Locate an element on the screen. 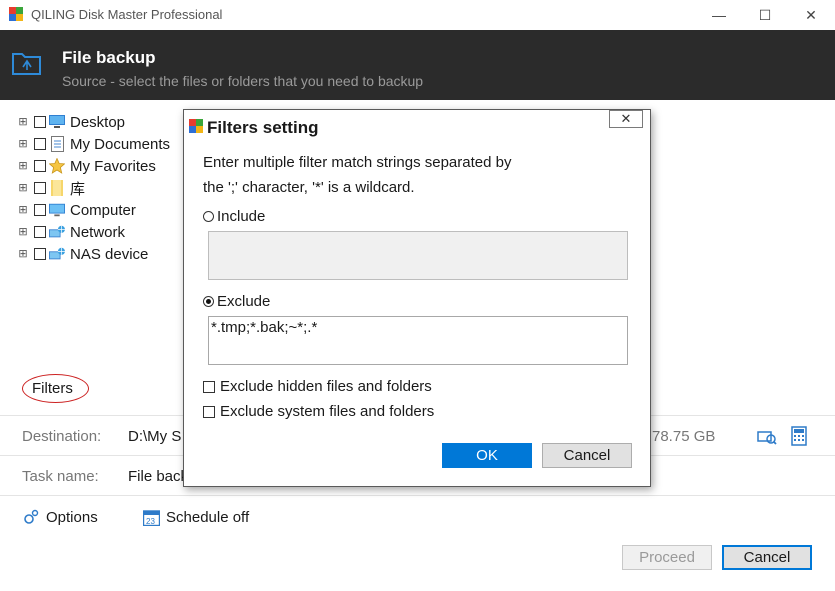 Image resolution: width=835 pixels, height=591 pixels. options-label: Options is located at coordinates (72, 517).